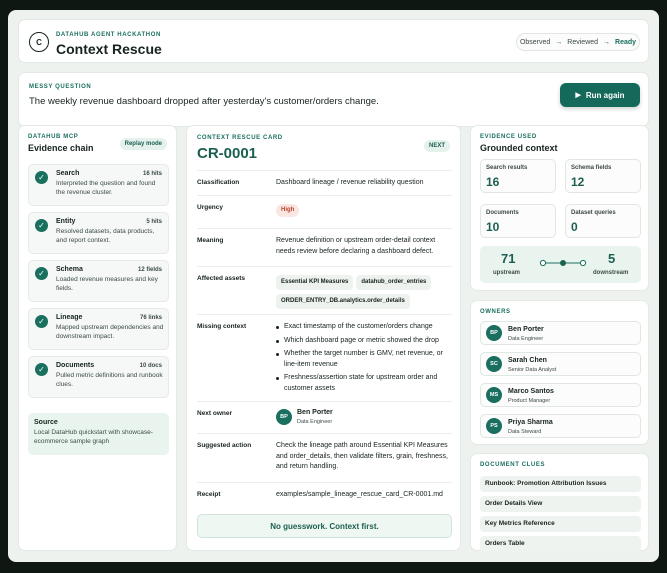 The height and width of the screenshot is (573, 667). What do you see at coordinates (69, 317) in the screenshot?
I see `step-name: Lineage` at bounding box center [69, 317].